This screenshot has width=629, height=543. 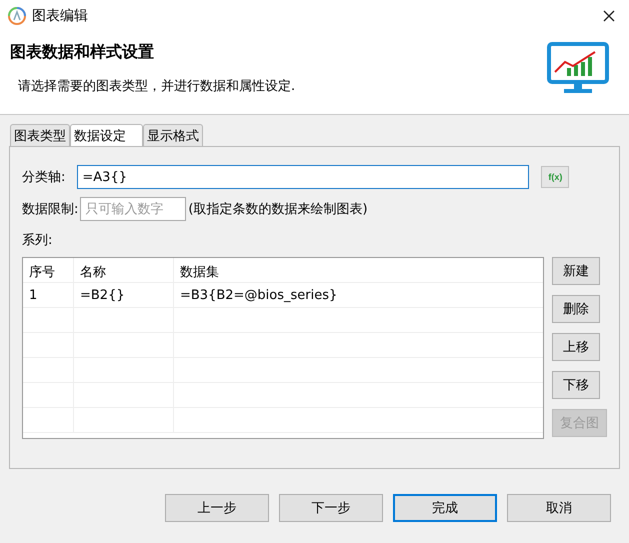 What do you see at coordinates (576, 309) in the screenshot?
I see `side-button: 删除` at bounding box center [576, 309].